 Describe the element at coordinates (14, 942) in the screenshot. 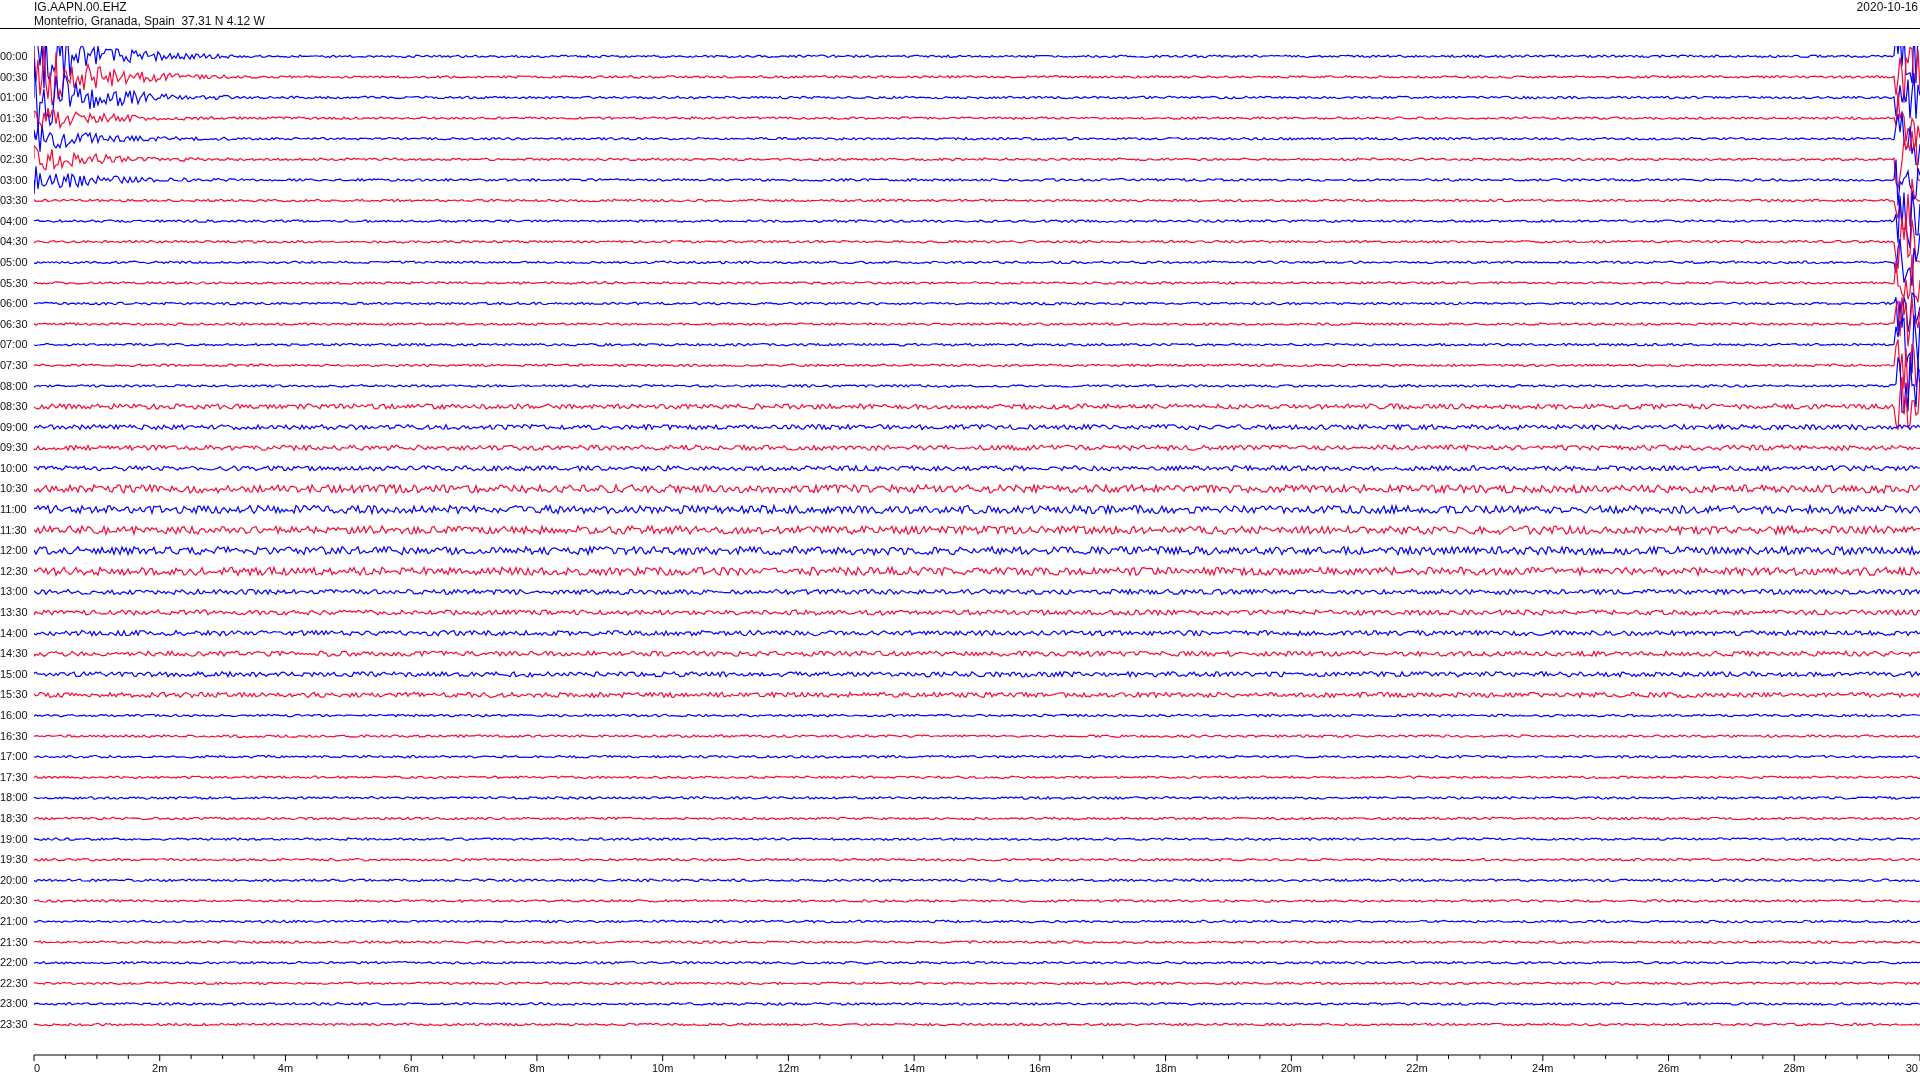

I see `time-label: 21:30` at that location.